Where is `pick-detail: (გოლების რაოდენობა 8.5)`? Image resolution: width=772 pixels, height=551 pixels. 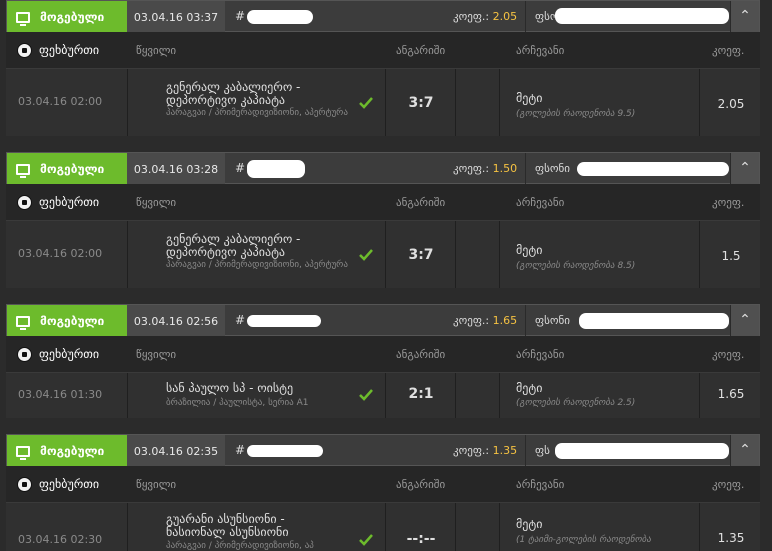
pick-detail: (გოლების რაოდენობა 8.5) is located at coordinates (576, 266).